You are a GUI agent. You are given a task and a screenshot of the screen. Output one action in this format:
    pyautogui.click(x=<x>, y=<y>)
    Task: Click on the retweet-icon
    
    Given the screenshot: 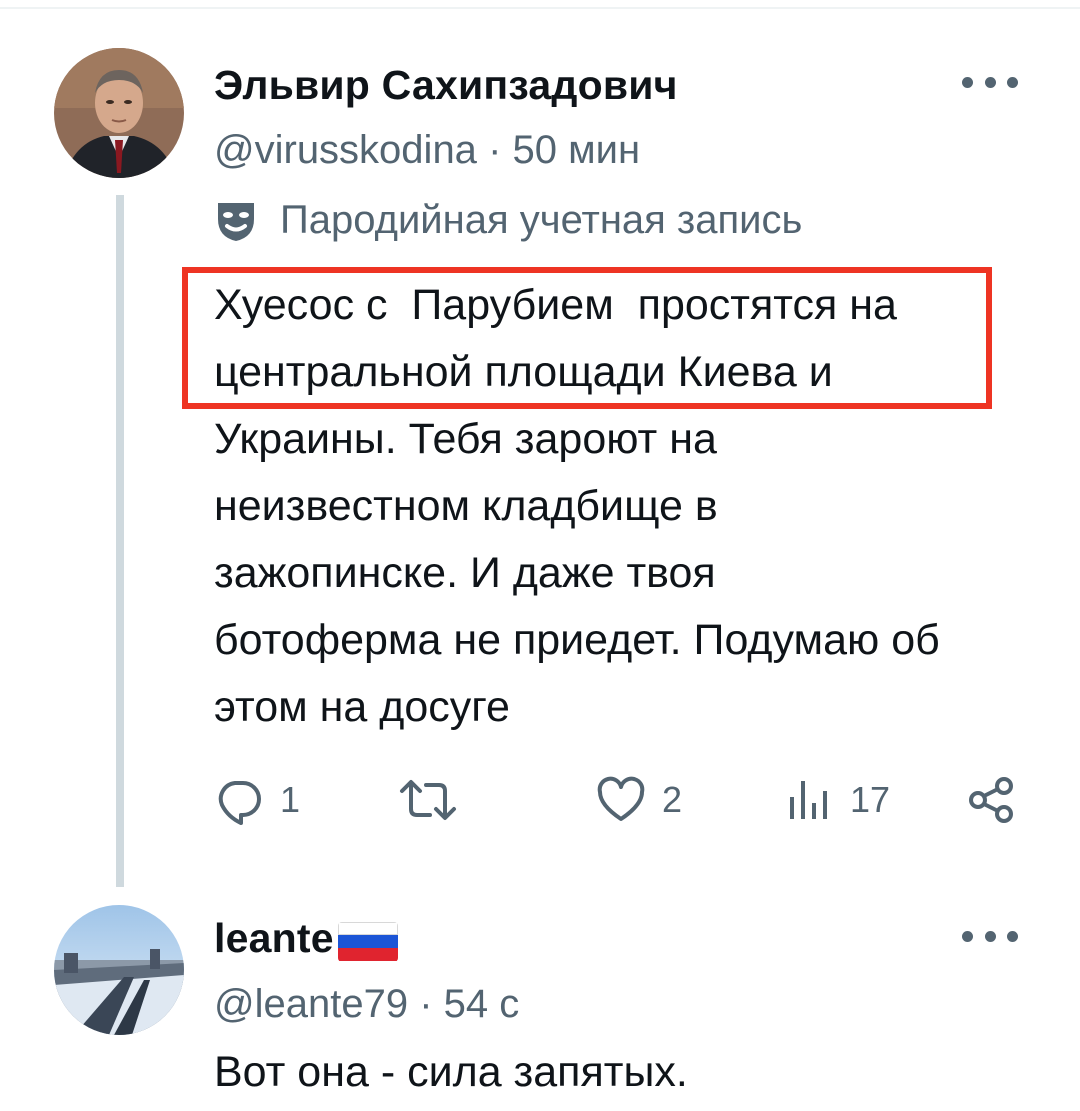 What is the action you would take?
    pyautogui.click(x=428, y=800)
    